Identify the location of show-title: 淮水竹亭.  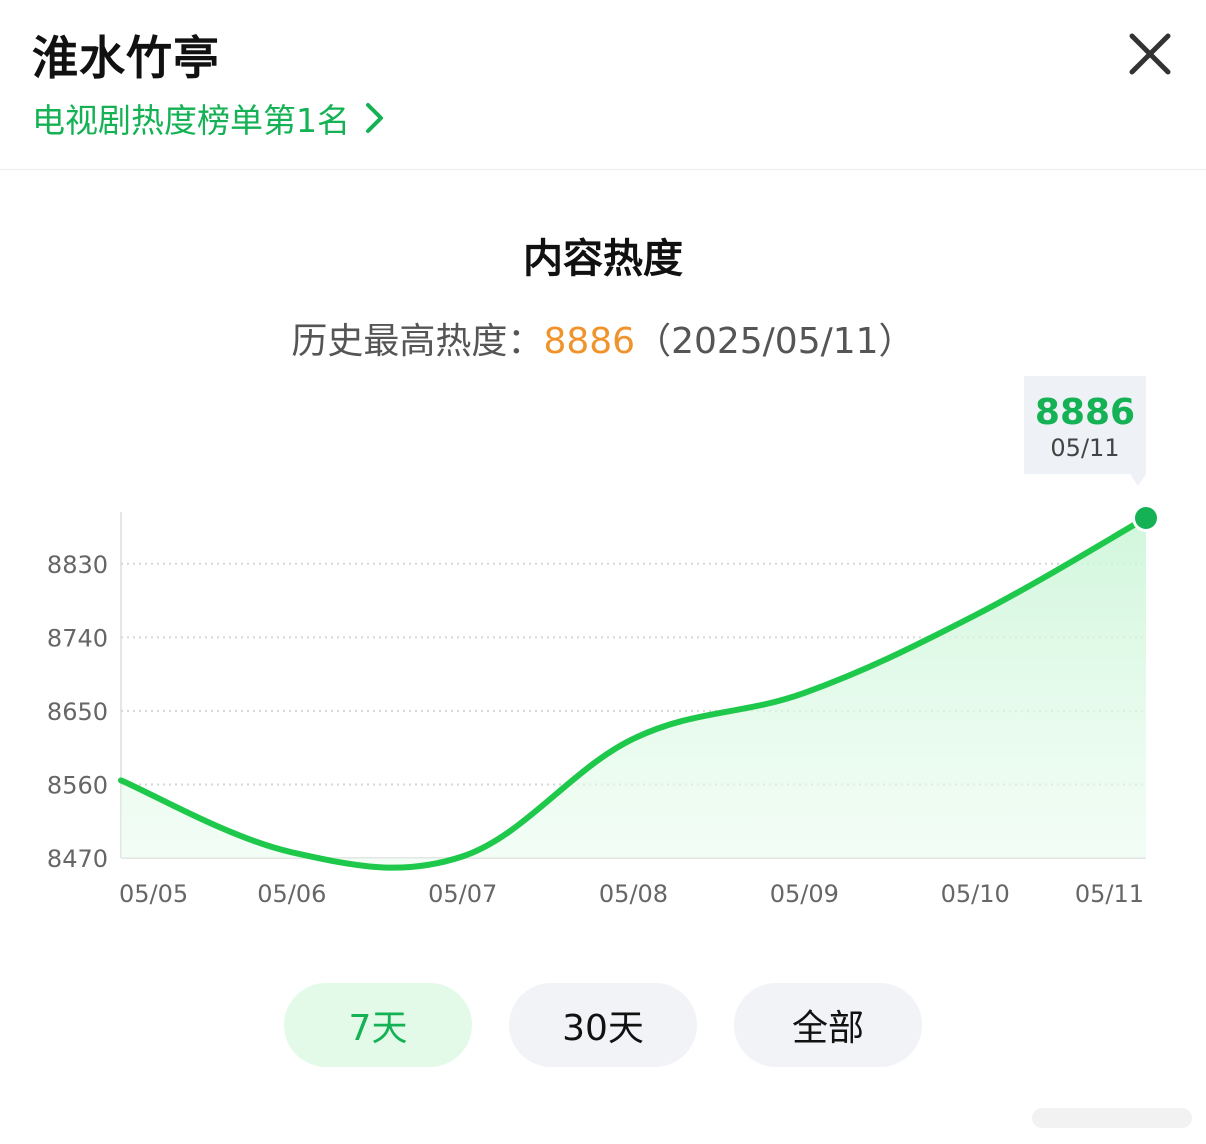
(126, 58).